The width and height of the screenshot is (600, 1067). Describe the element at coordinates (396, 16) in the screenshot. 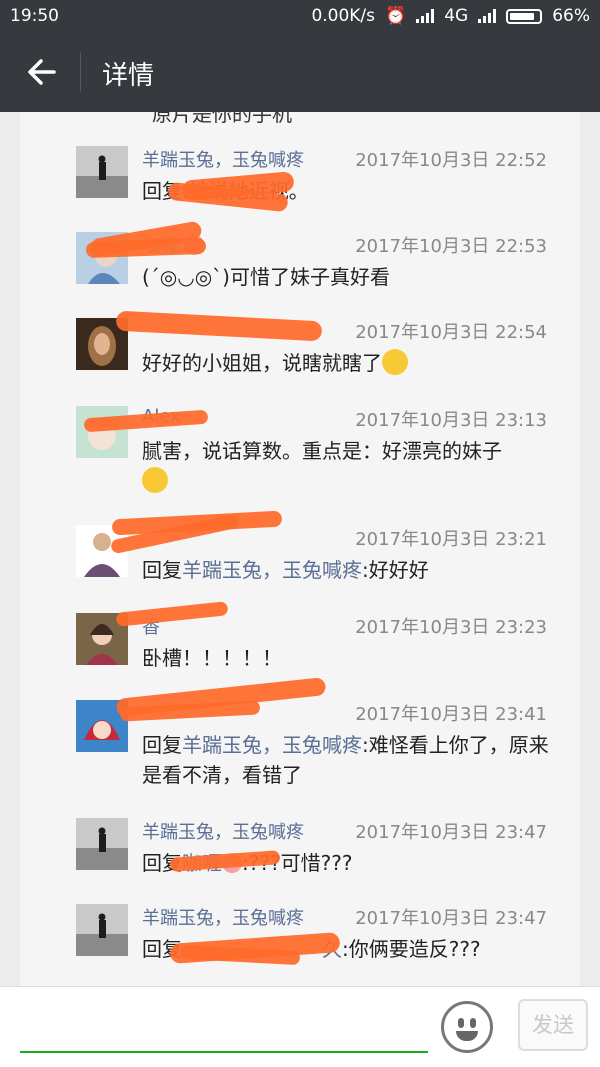

I see `alarm-icon: ⏰` at that location.